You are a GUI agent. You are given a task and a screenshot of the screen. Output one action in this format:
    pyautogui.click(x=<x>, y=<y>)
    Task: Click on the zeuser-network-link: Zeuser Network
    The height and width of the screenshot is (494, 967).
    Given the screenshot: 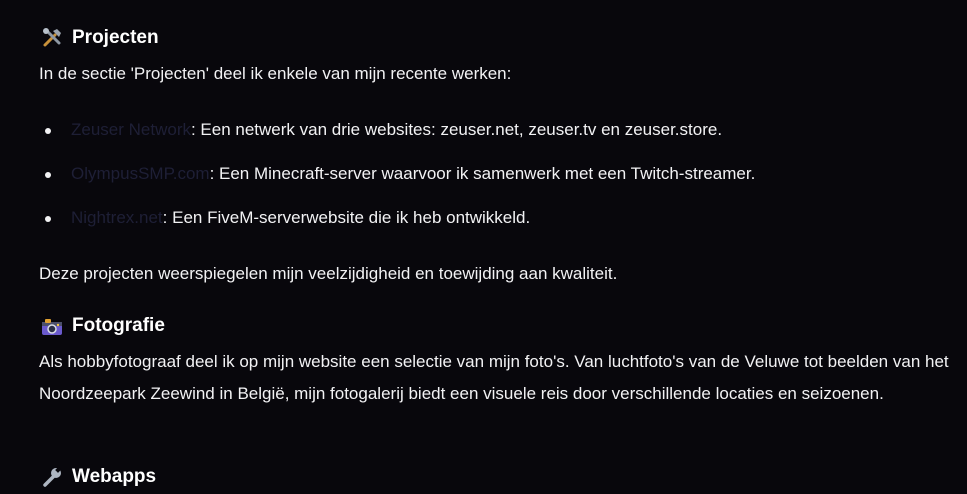 What is the action you would take?
    pyautogui.click(x=131, y=129)
    